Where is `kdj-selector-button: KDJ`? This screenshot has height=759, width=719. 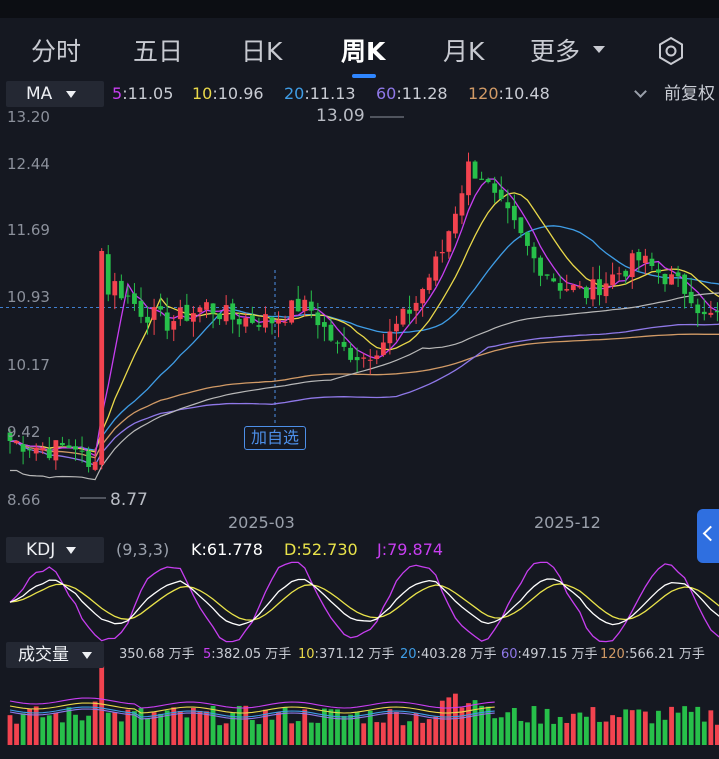
kdj-selector-button: KDJ is located at coordinates (55, 550).